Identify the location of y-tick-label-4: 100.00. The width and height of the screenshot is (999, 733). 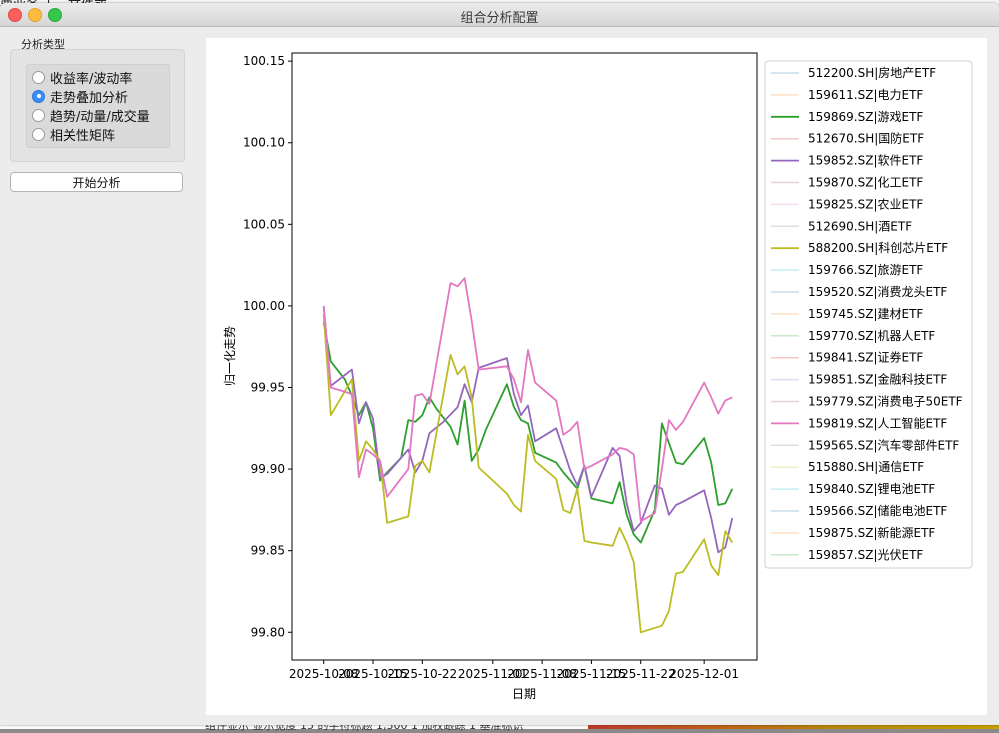
(264, 306).